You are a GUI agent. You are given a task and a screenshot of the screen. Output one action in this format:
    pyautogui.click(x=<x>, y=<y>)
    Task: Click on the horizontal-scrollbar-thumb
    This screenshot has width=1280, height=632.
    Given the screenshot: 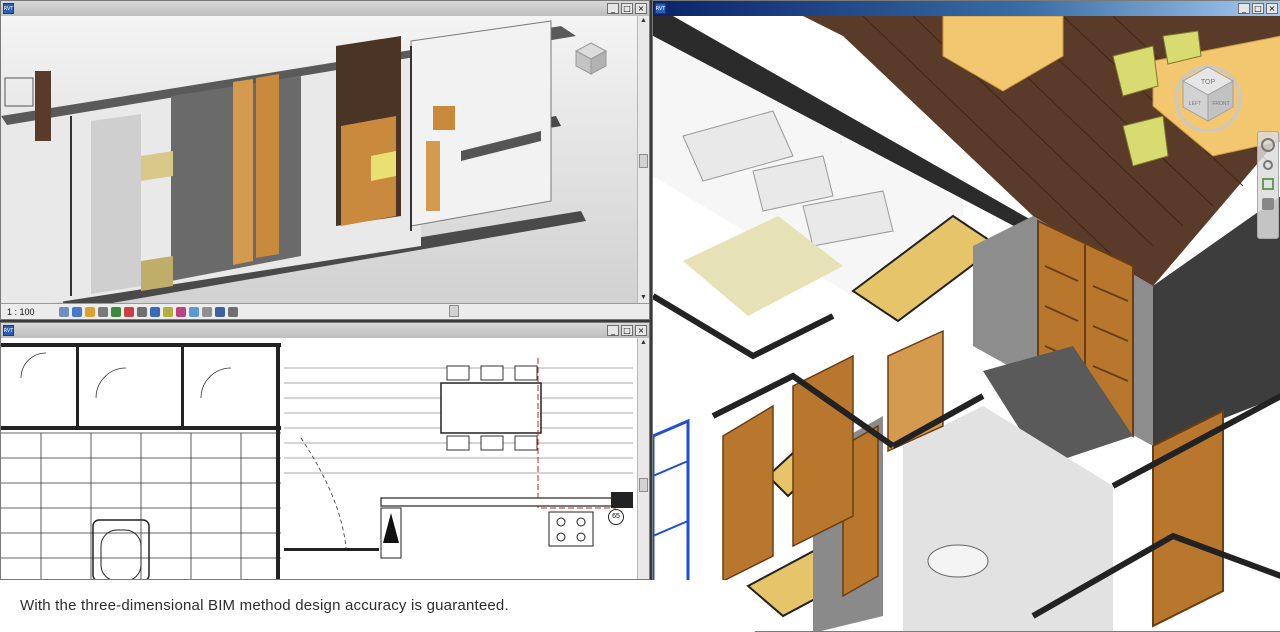 What is the action you would take?
    pyautogui.click(x=454, y=311)
    